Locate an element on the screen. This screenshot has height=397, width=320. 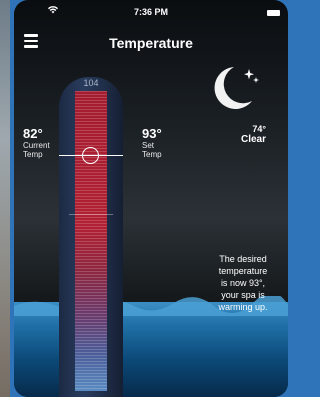
message-line-1: The desired is located at coordinates (243, 259).